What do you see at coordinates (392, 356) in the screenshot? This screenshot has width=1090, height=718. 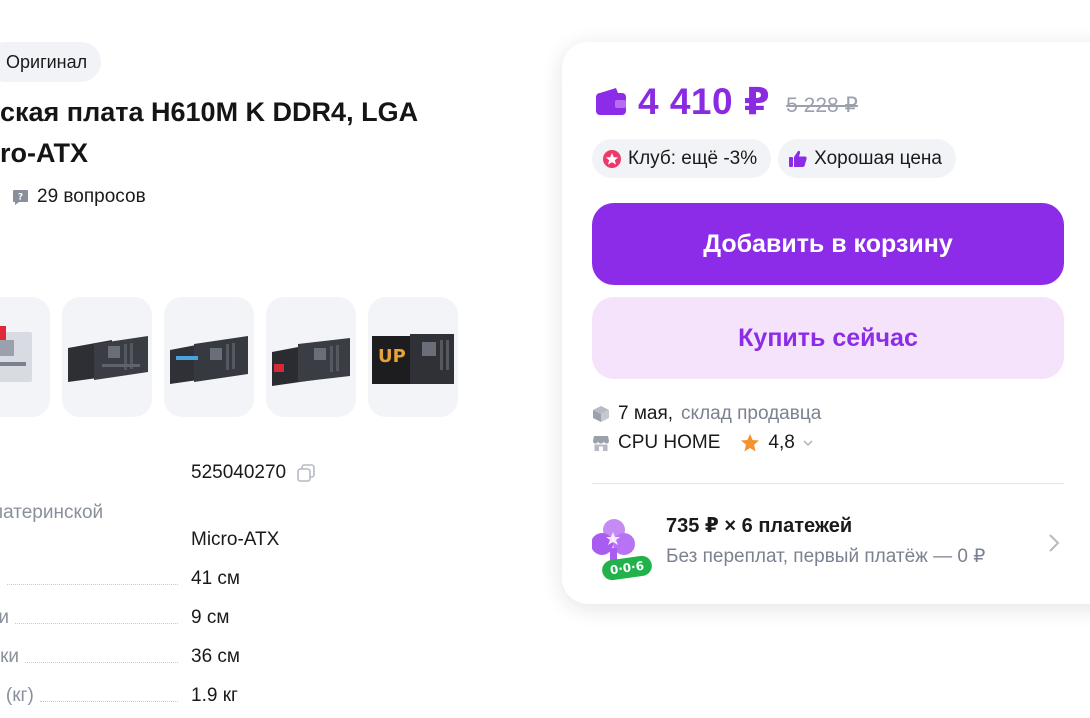 I see `svg-text: UP` at bounding box center [392, 356].